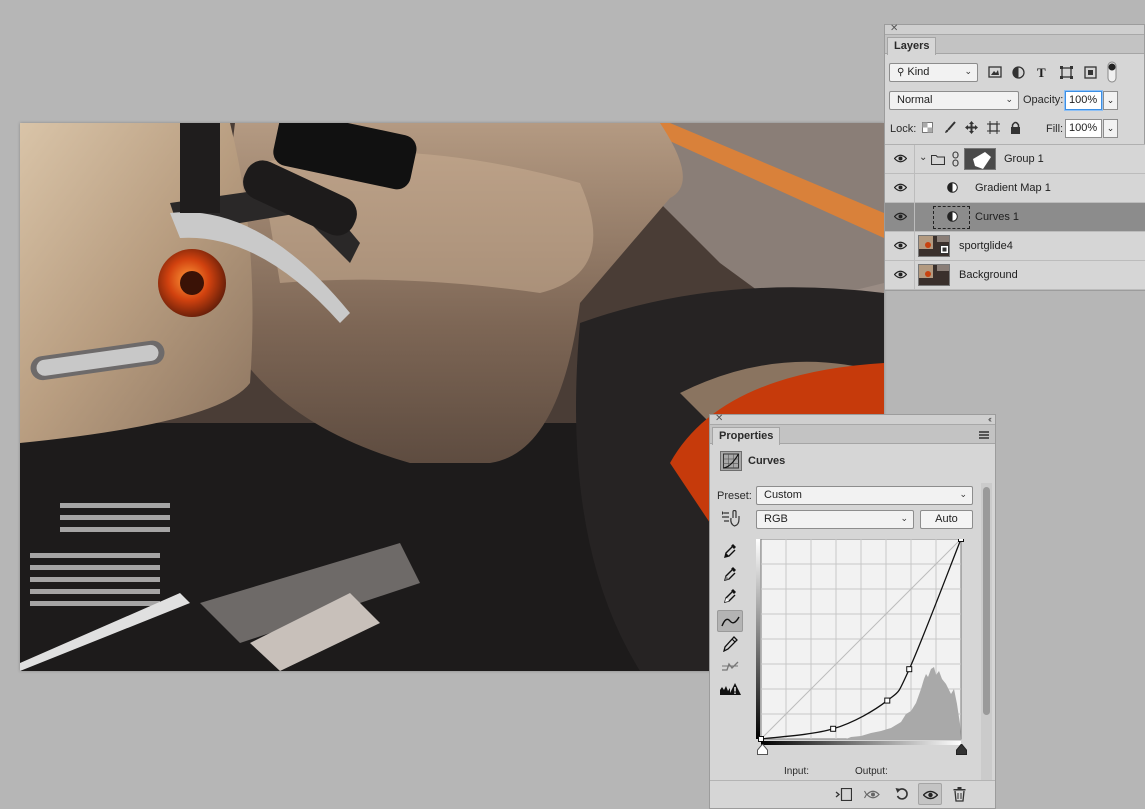 This screenshot has width=1145, height=809. I want to click on layer-row-background: Background, so click(1015, 275).